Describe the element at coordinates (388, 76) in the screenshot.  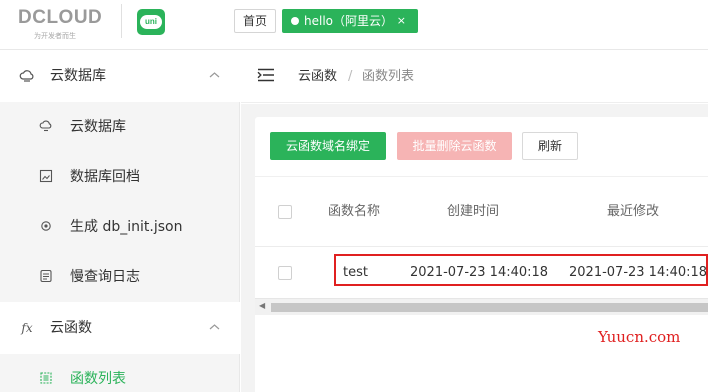
I see `breadcrumb-function-list: 函数列表` at that location.